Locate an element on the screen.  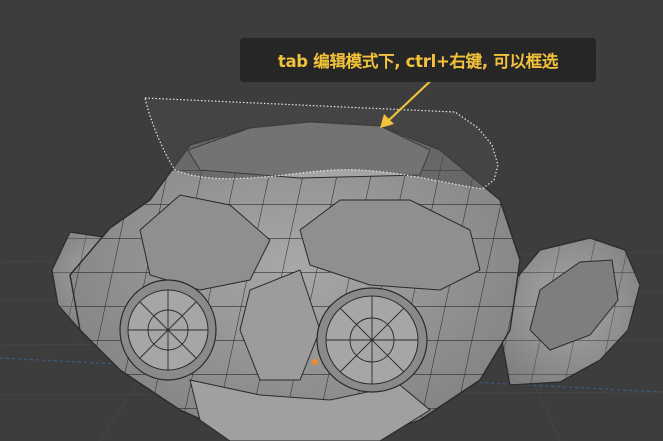
annotation-text: tab 编辑模式下, ctrl+右键, 可以框选 is located at coordinates (418, 61).